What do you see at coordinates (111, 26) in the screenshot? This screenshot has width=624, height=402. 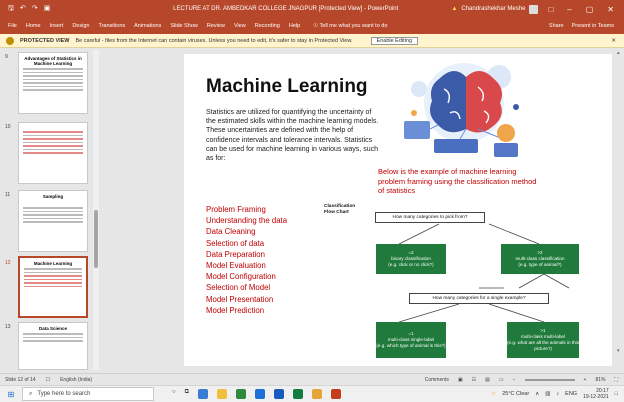 I see `tab-transitions: Transitions` at bounding box center [111, 26].